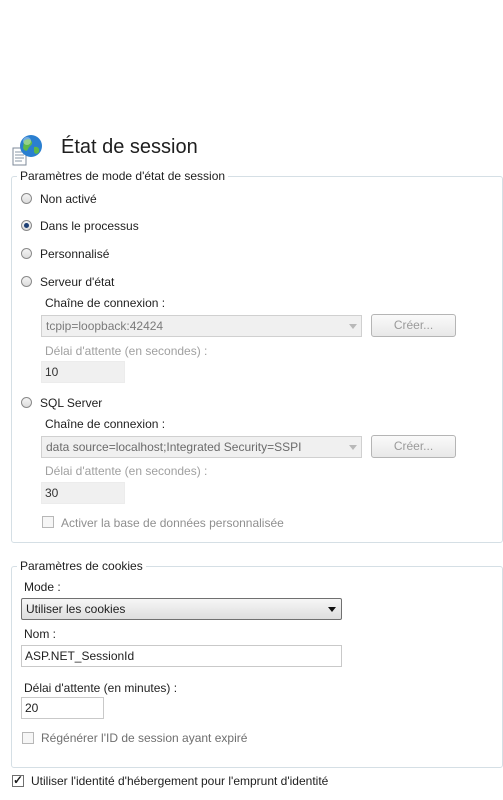 The height and width of the screenshot is (800, 503). What do you see at coordinates (105, 424) in the screenshot?
I see `sql-connection-label: Chaîne de connexion :` at bounding box center [105, 424].